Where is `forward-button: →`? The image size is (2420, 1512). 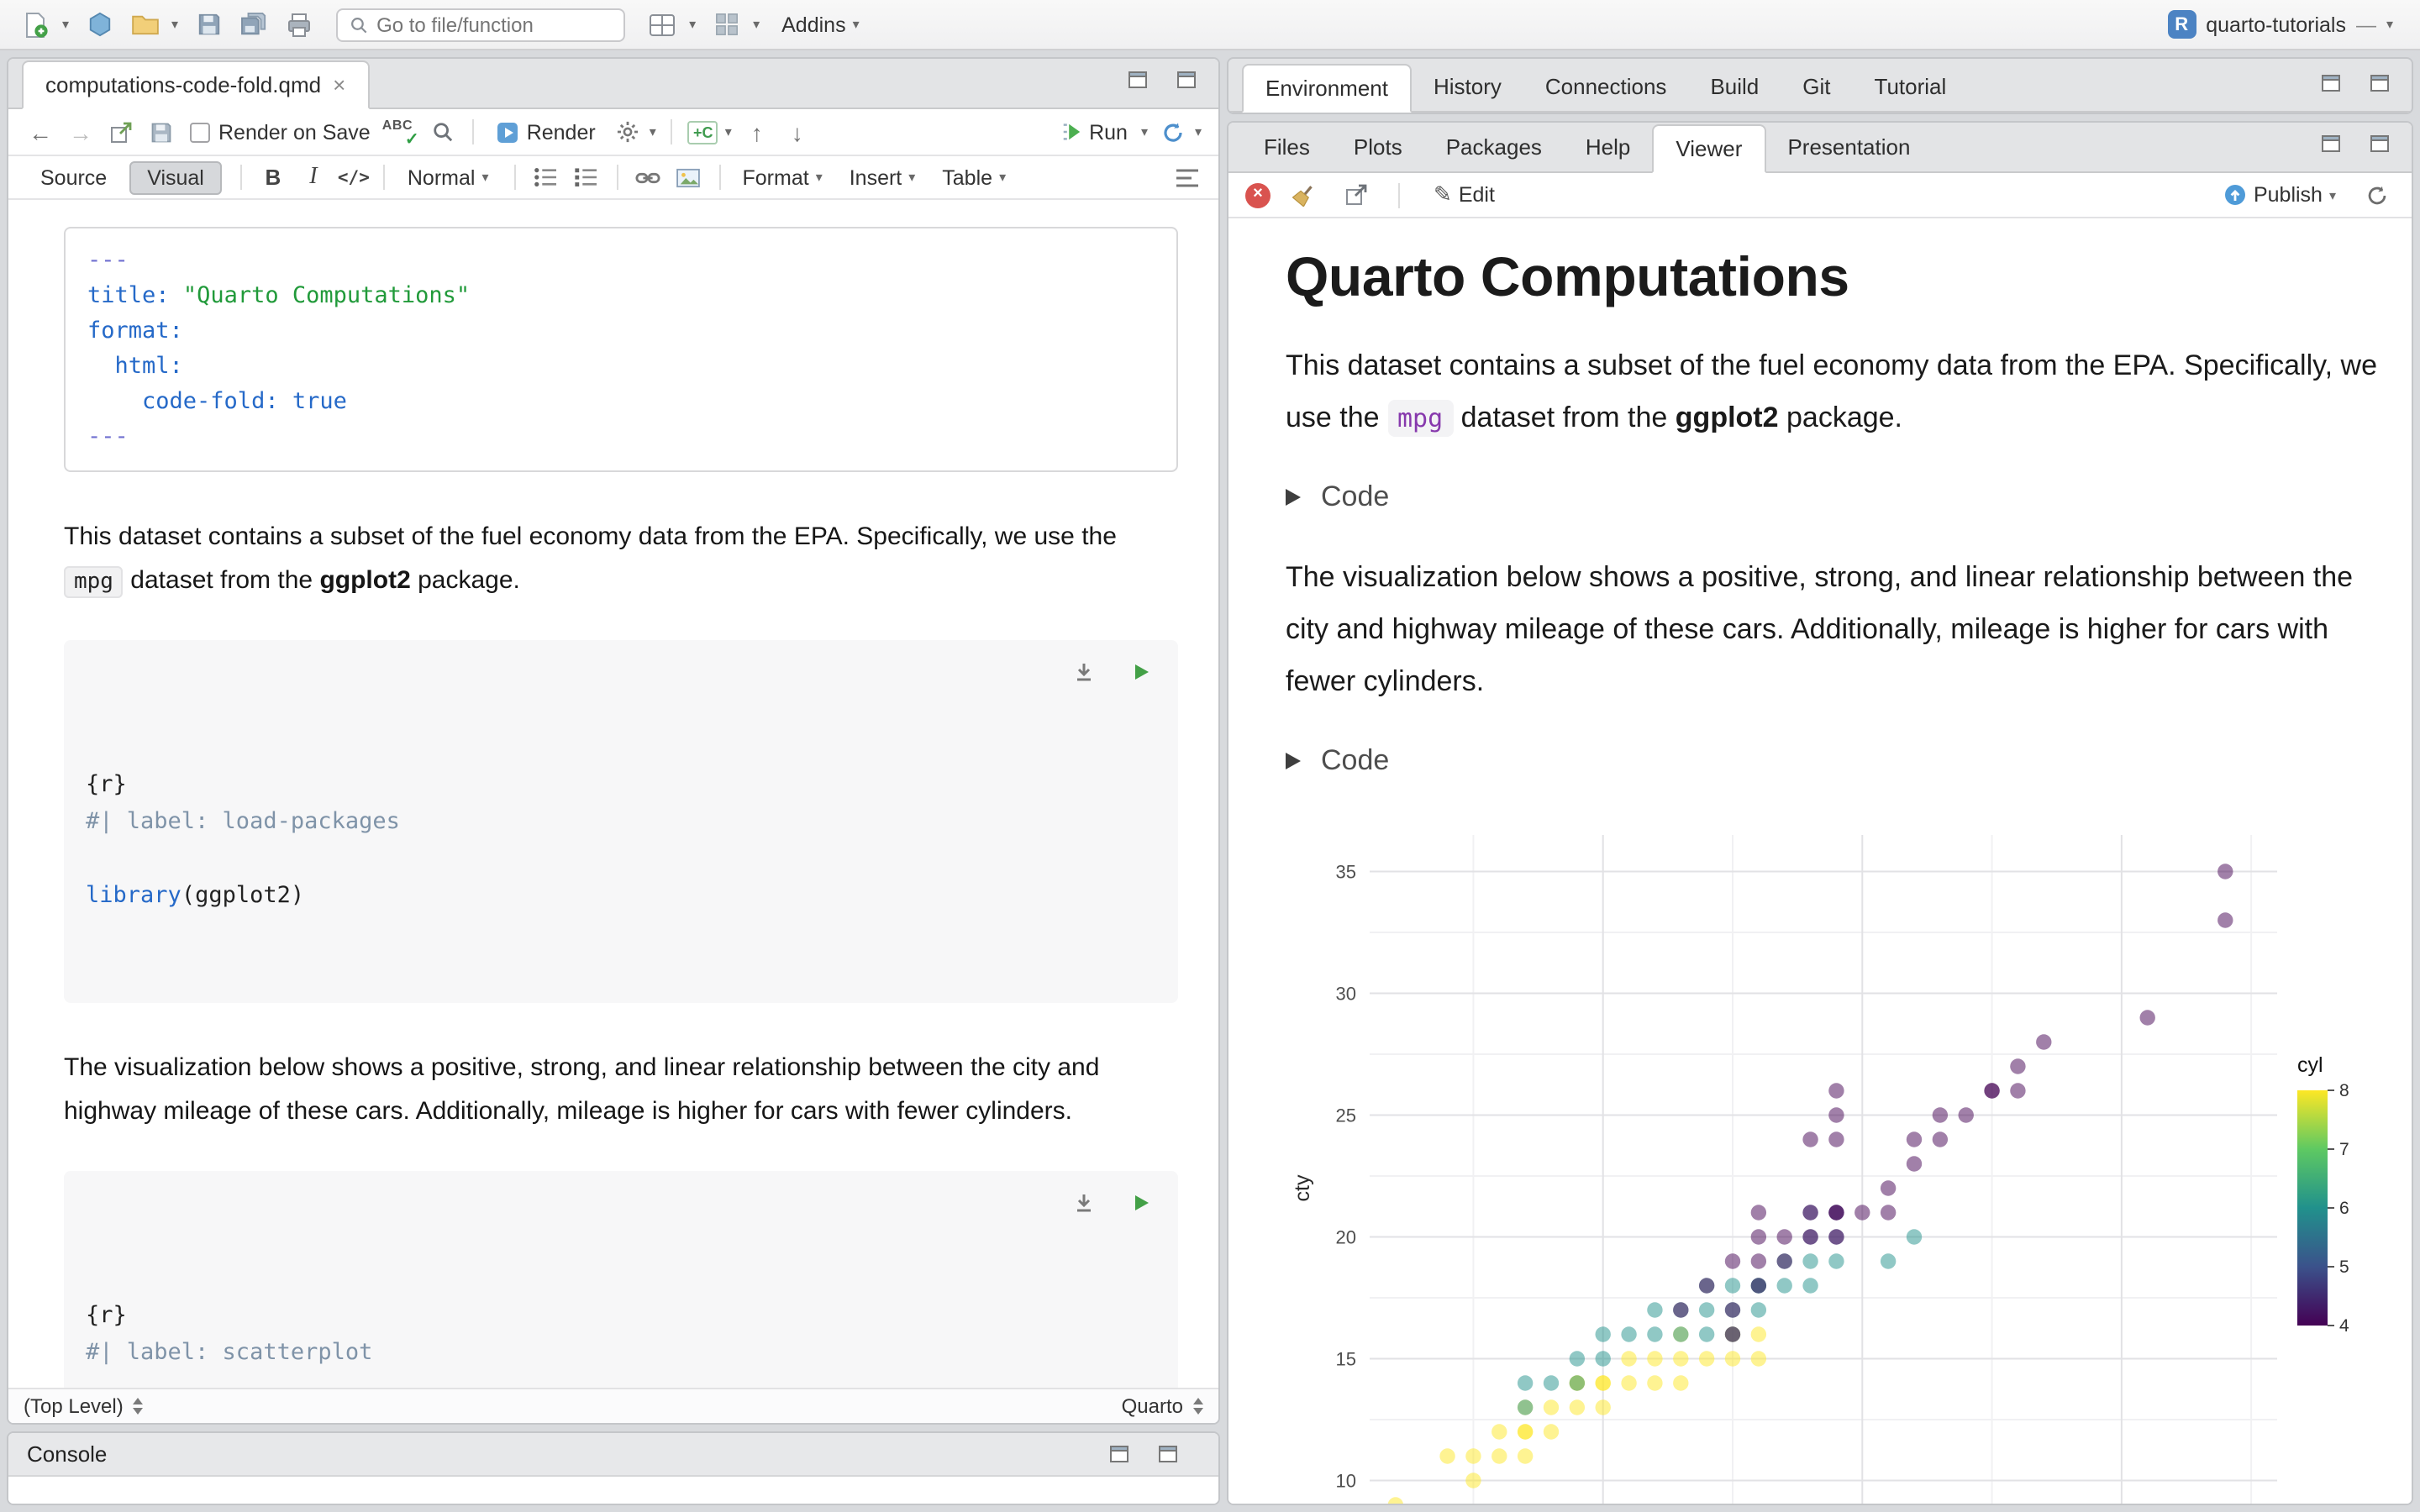 forward-button: → is located at coordinates (80, 131).